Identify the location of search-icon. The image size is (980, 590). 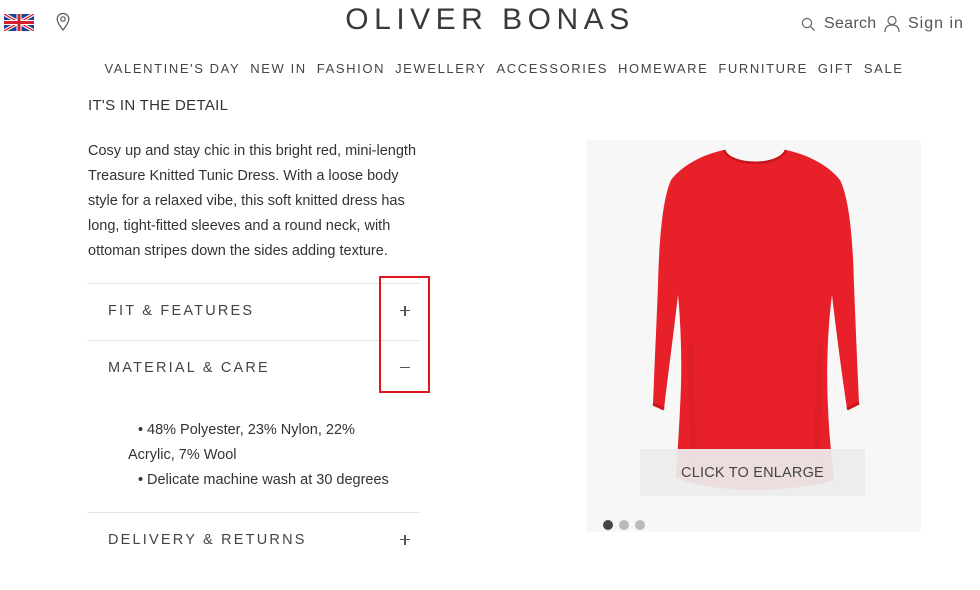
(808, 24).